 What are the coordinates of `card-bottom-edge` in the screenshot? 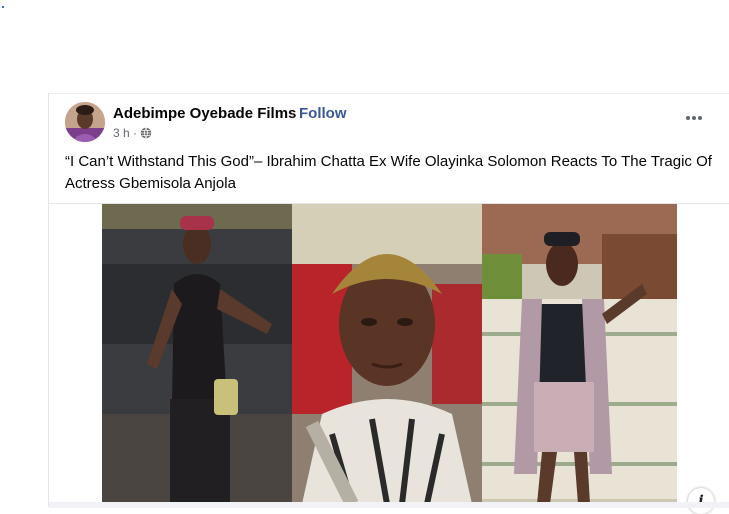 It's located at (389, 505).